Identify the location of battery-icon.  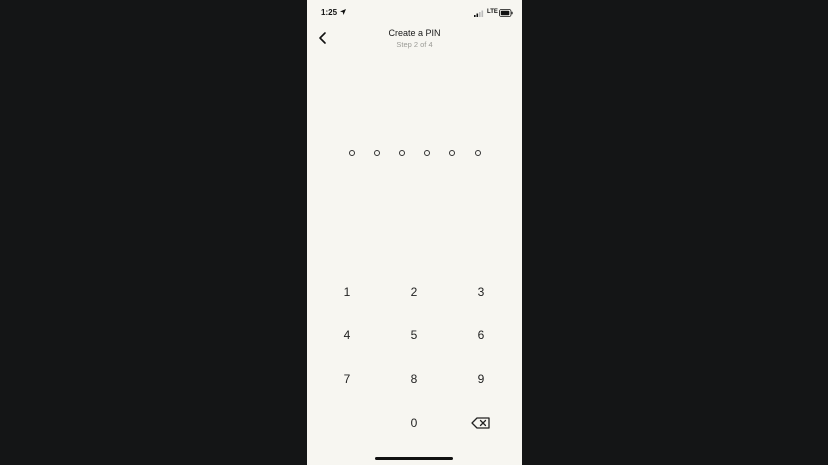
(506, 13).